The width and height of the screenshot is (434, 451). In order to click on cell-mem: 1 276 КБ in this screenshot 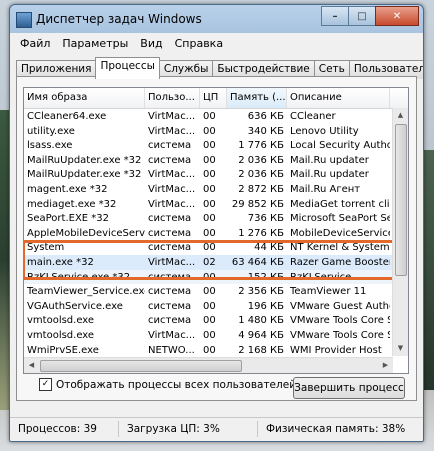, I will do `click(261, 233)`.